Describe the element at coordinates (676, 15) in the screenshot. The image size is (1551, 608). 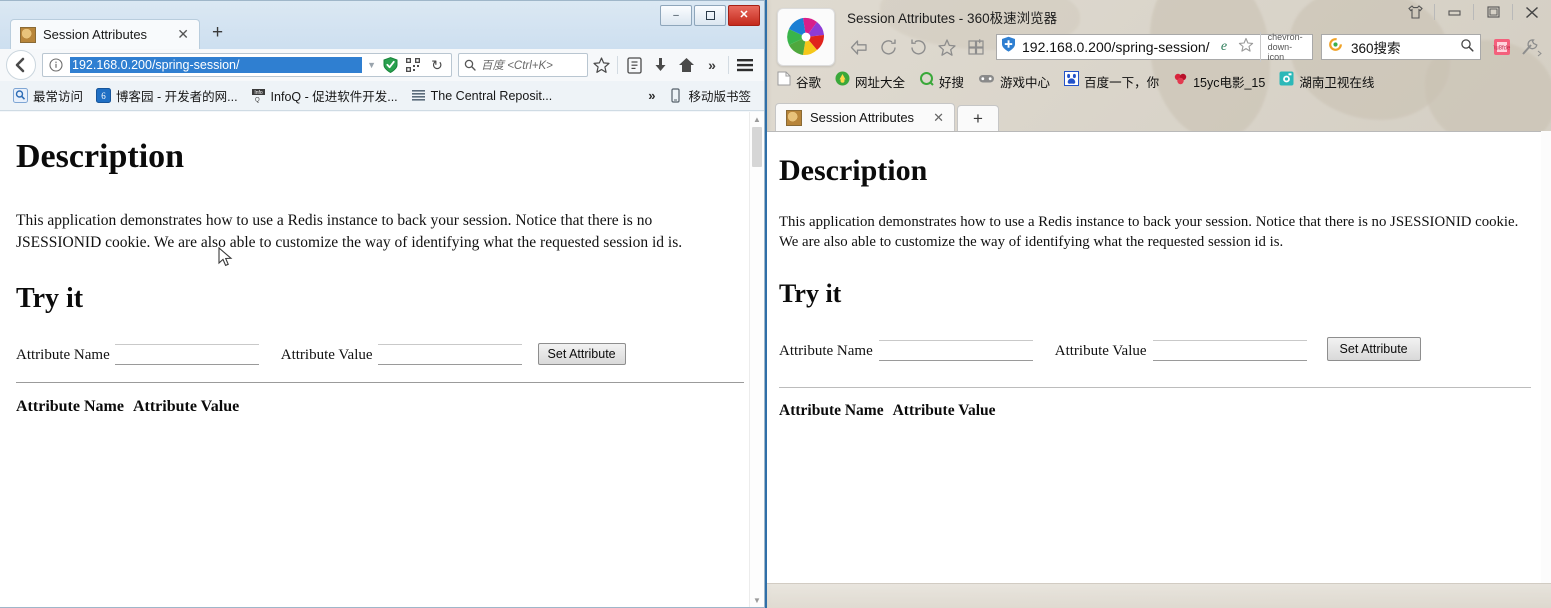
I see `minimize-button: –` at that location.